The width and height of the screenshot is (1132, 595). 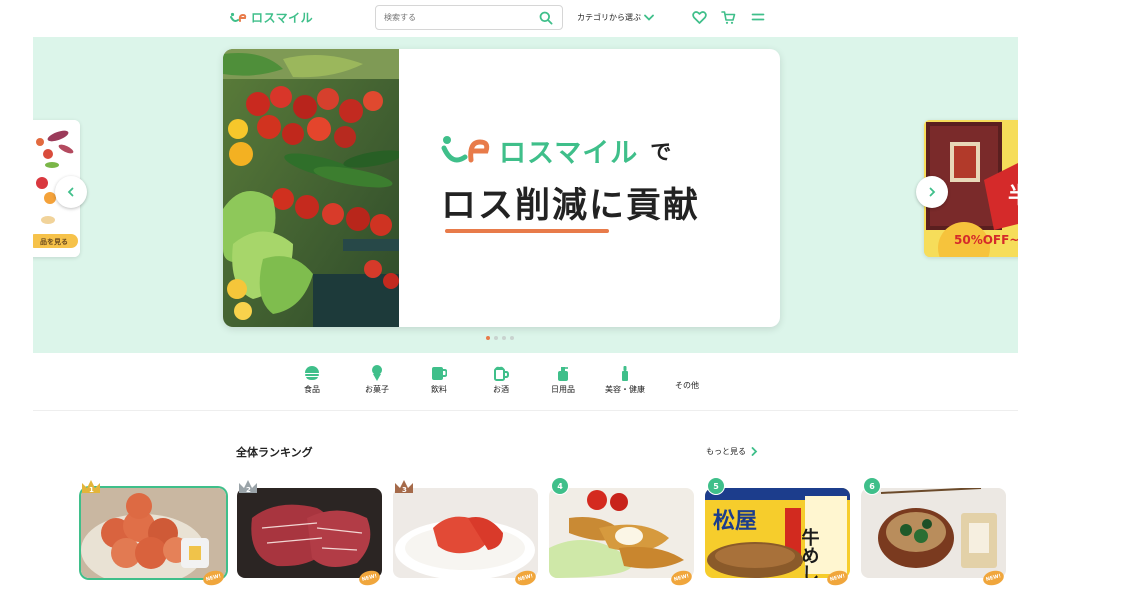 What do you see at coordinates (439, 389) in the screenshot?
I see `category-label: 飲料` at bounding box center [439, 389].